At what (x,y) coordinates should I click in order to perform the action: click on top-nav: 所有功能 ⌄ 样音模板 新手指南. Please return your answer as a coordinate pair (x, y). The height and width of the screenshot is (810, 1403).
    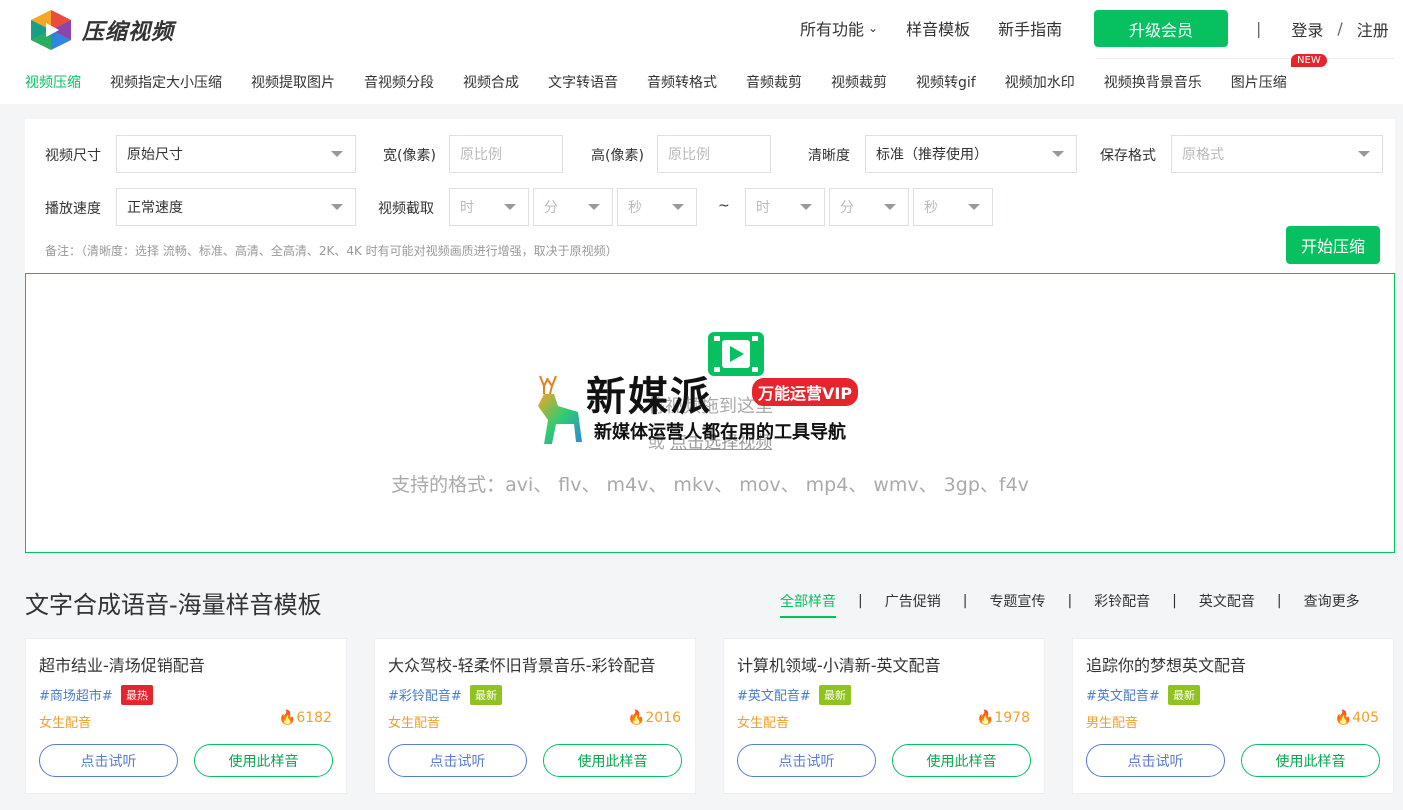
    Looking at the image, I should click on (945, 28).